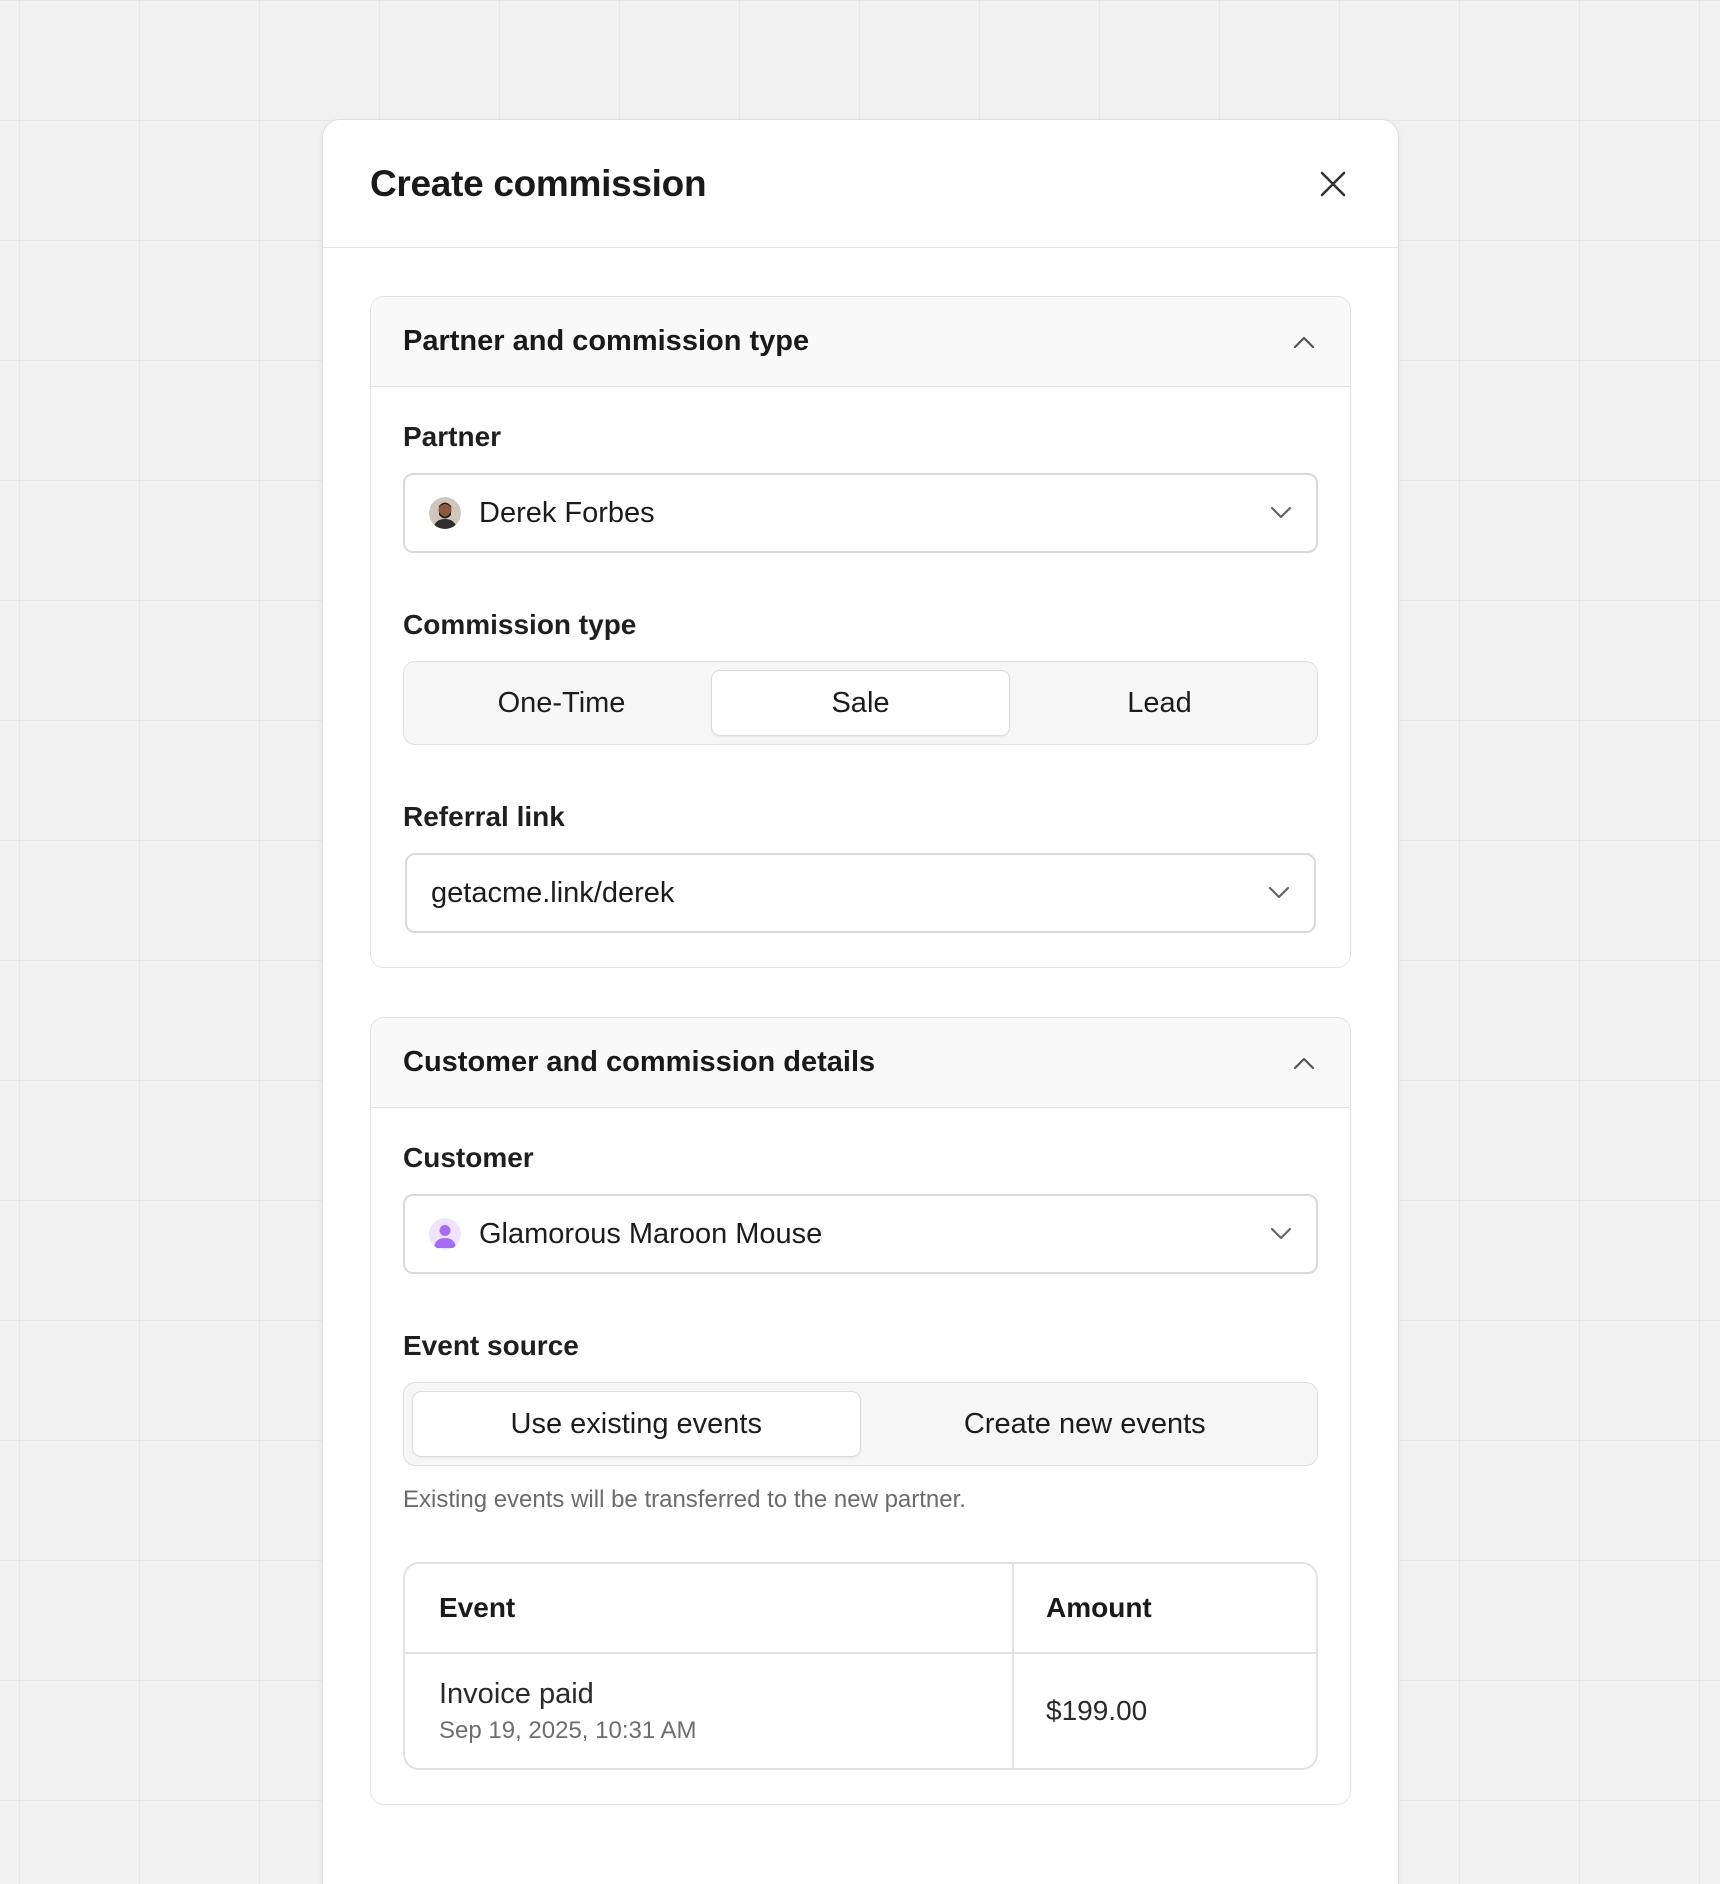 The height and width of the screenshot is (1884, 1720). Describe the element at coordinates (1097, 1710) in the screenshot. I see `event-amount: $199.00` at that location.